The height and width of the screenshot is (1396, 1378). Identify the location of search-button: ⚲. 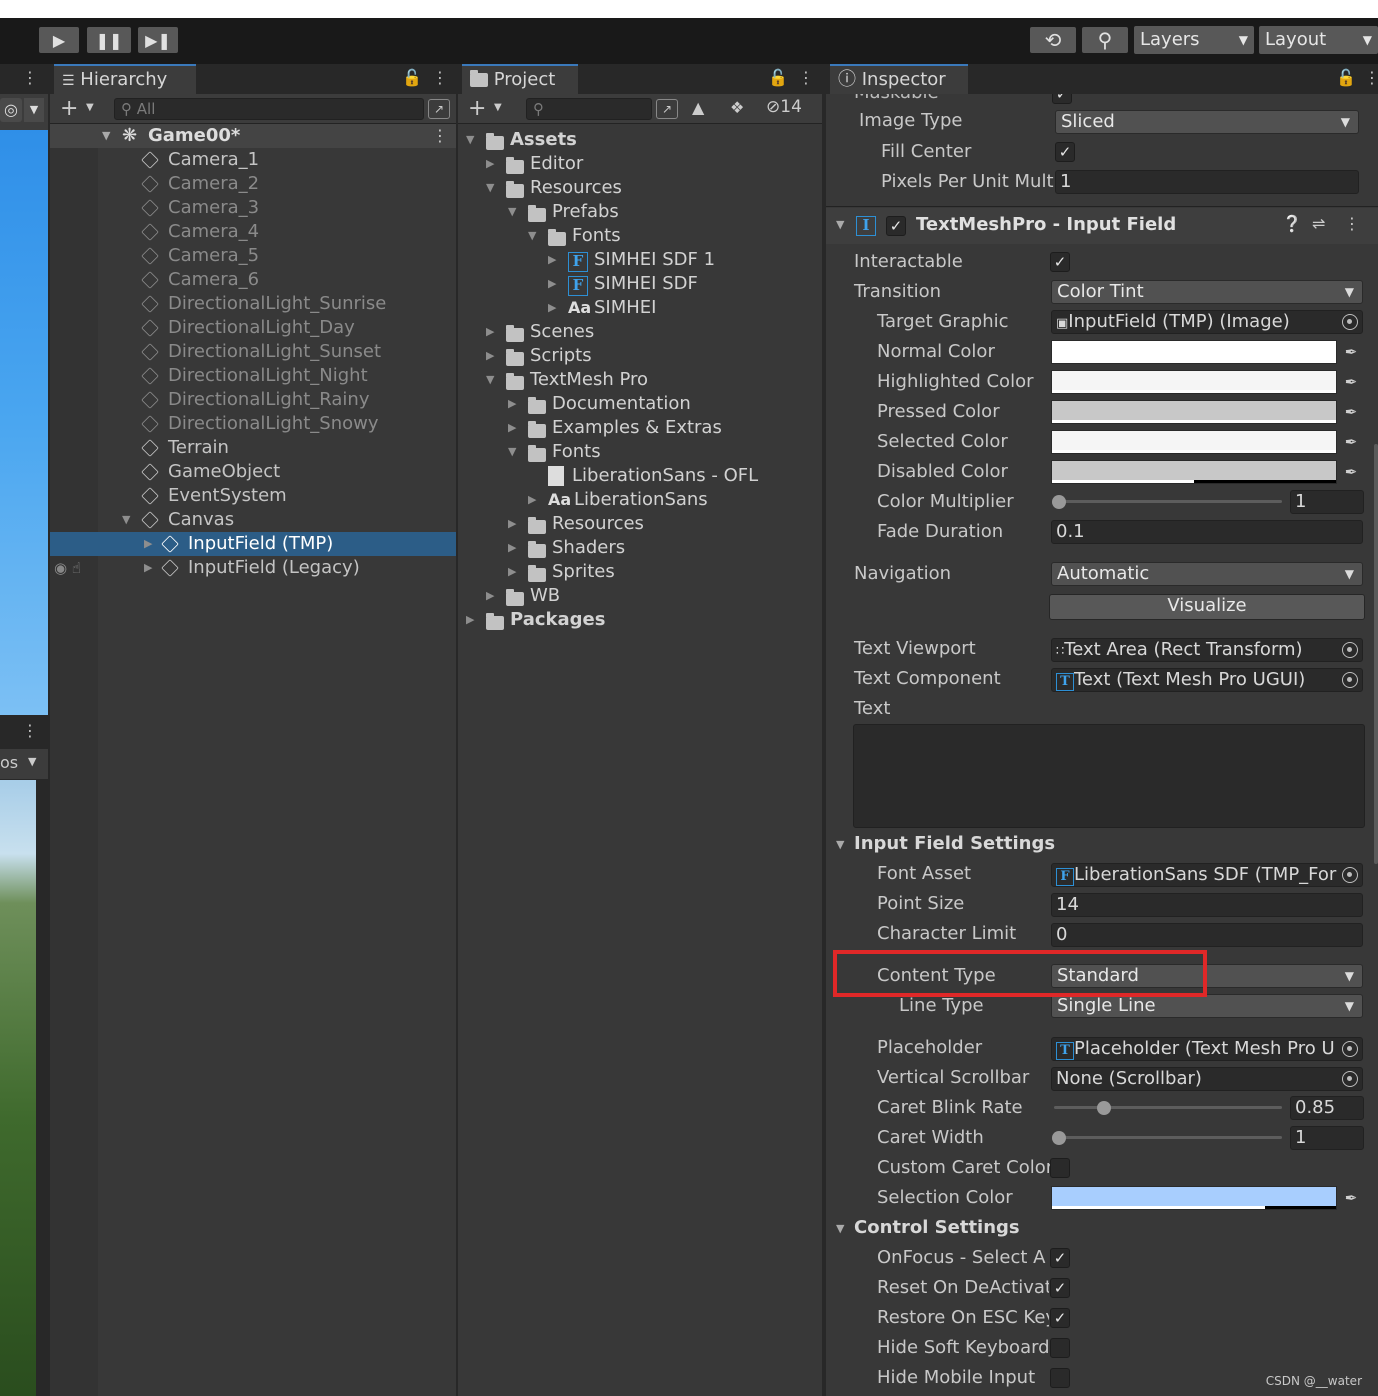
(1105, 40).